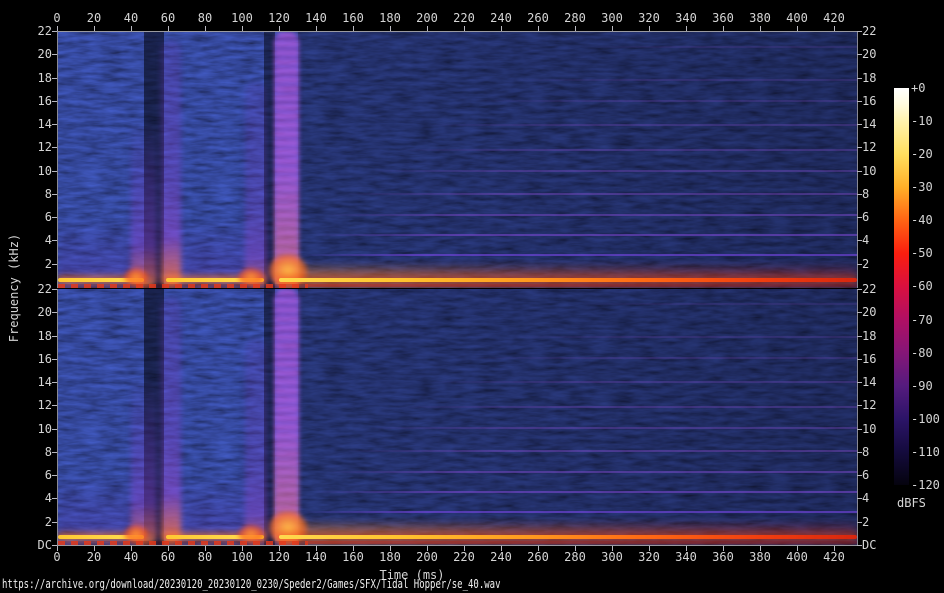 The height and width of the screenshot is (593, 944). Describe the element at coordinates (612, 557) in the screenshot. I see `time-tick-label: 300` at that location.